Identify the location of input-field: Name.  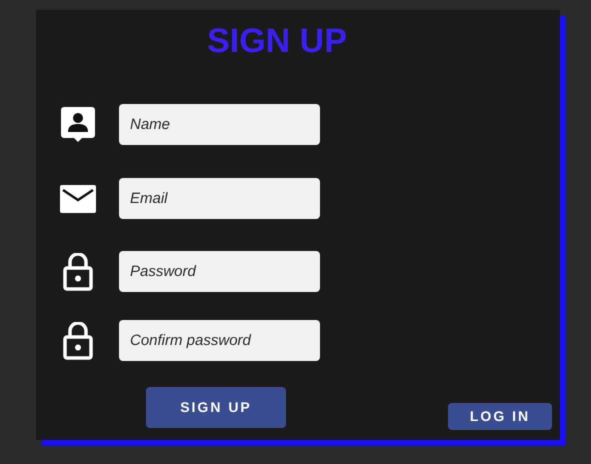
(219, 124).